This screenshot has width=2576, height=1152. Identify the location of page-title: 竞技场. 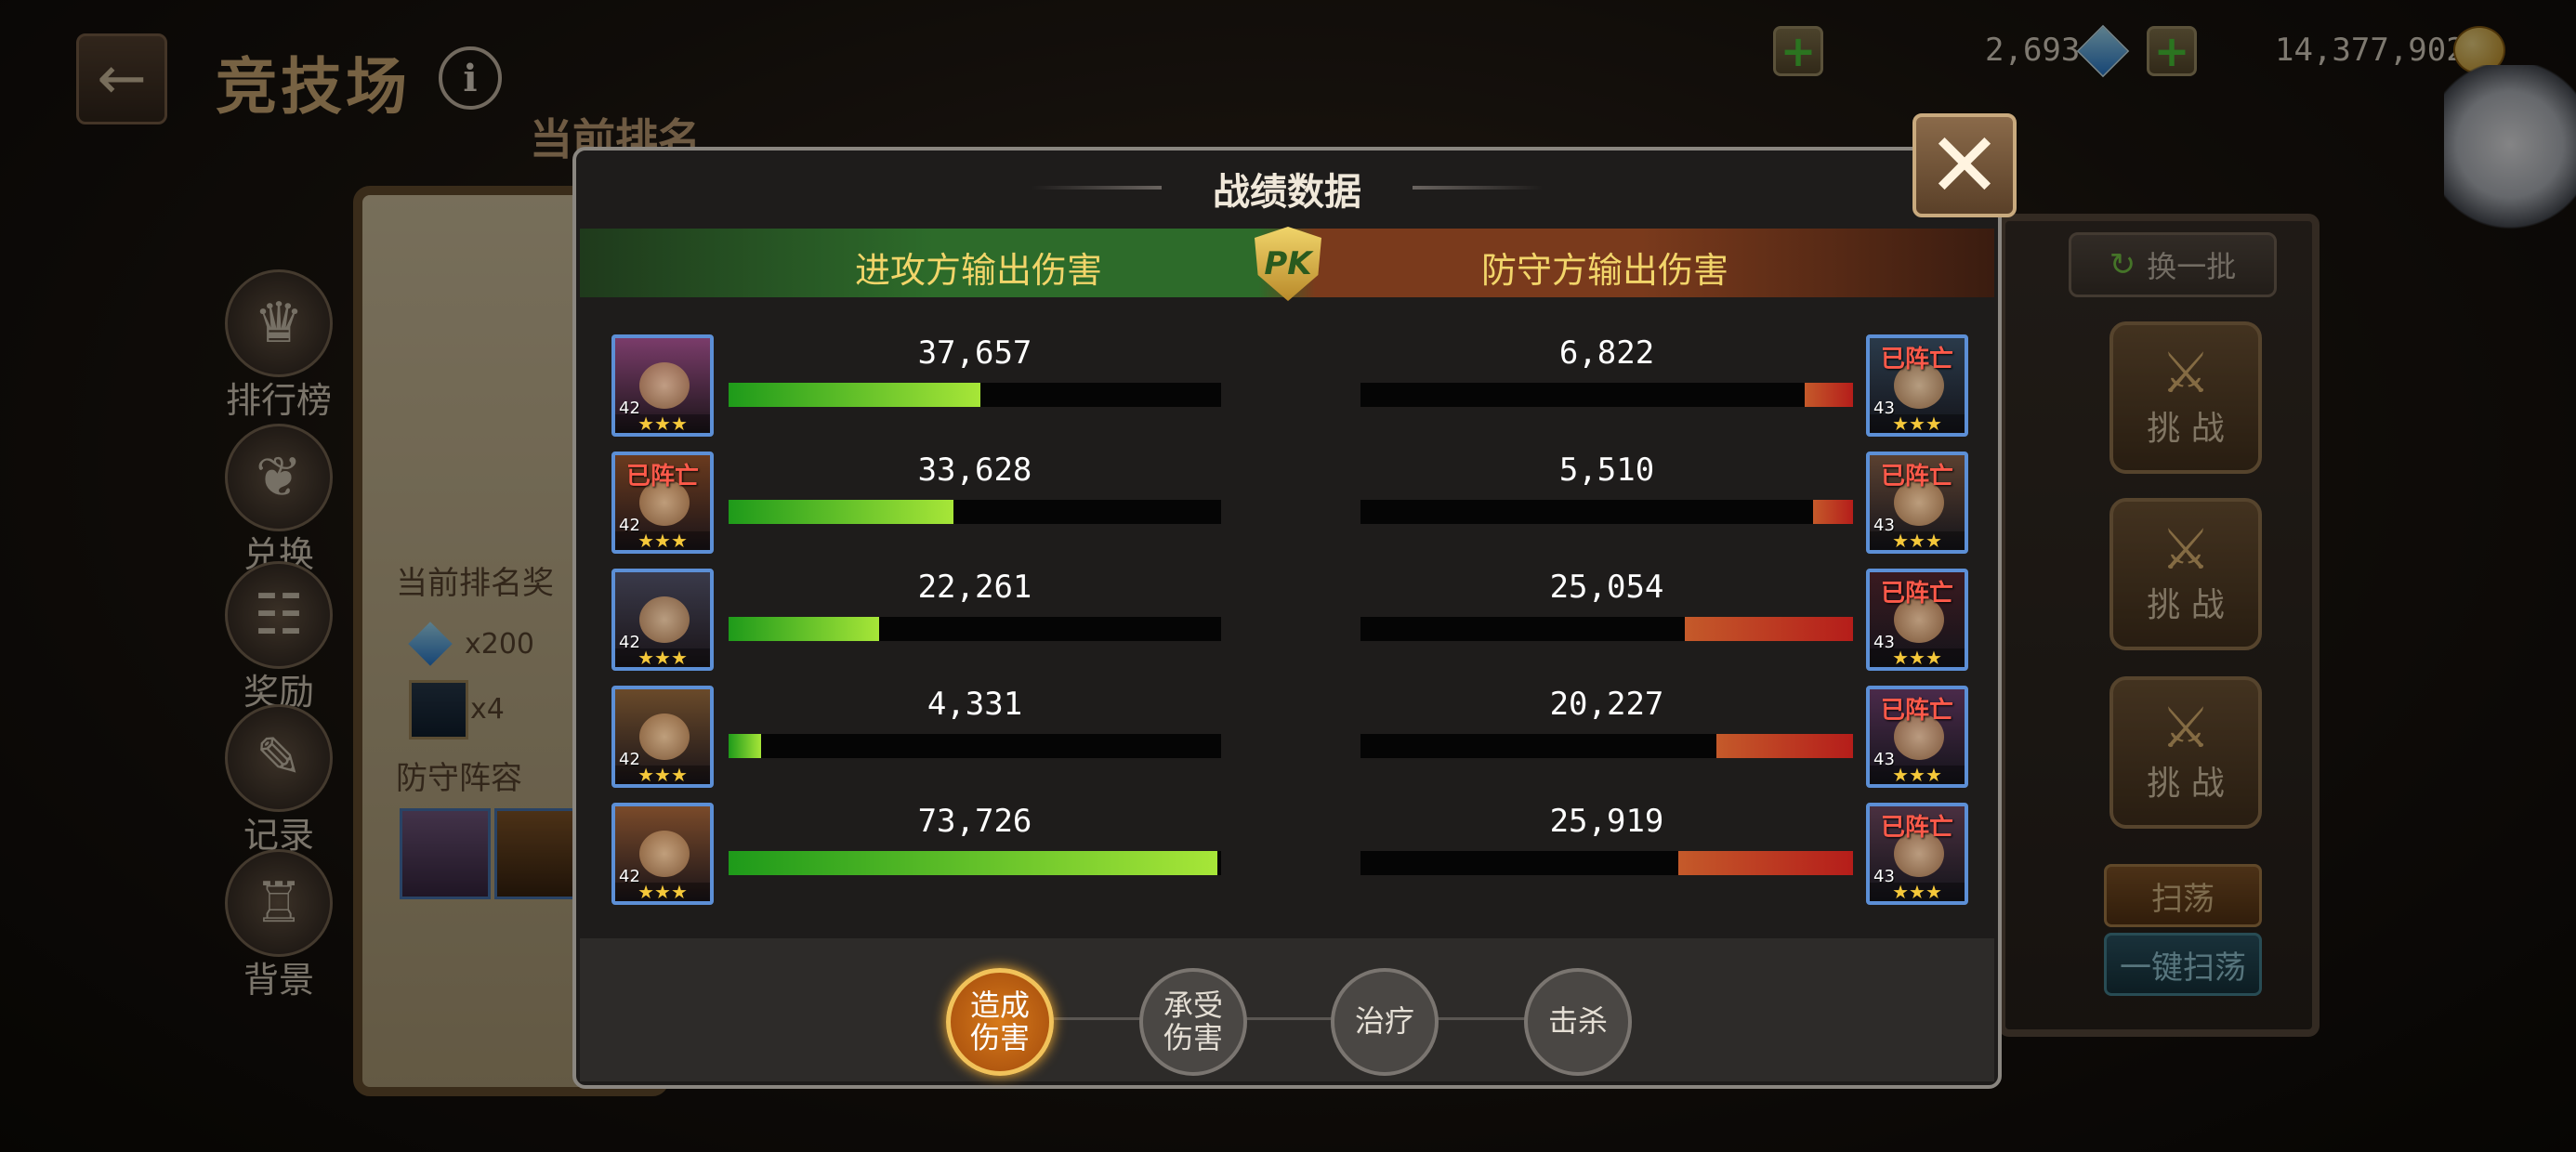
(313, 86).